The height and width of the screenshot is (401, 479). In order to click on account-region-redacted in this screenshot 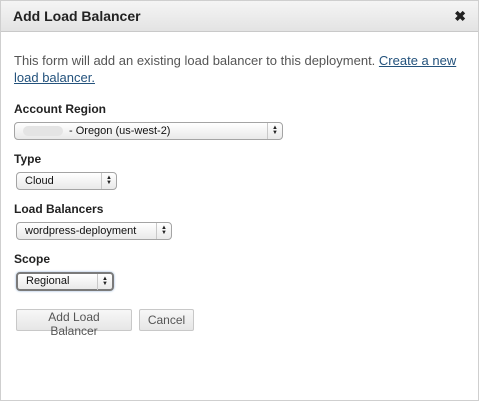, I will do `click(43, 131)`.